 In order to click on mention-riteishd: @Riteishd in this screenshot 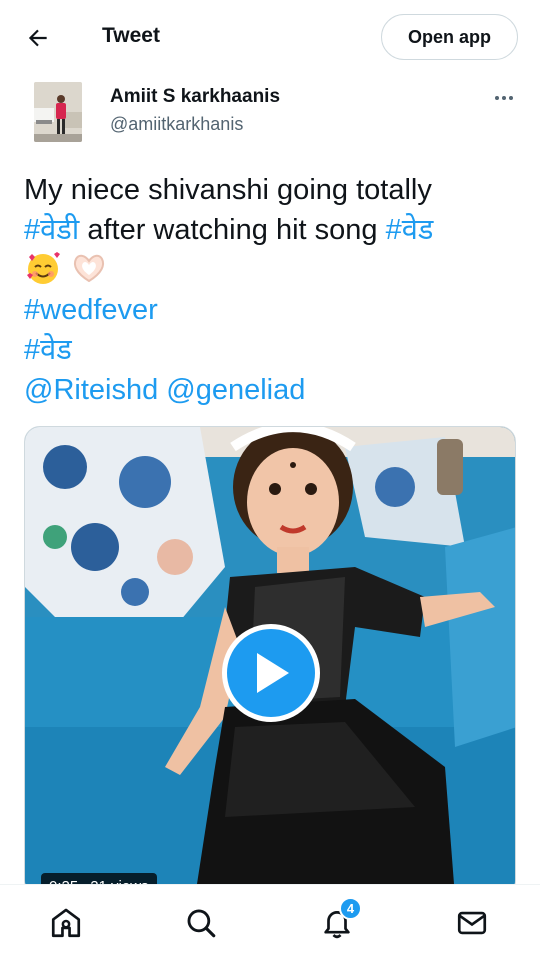, I will do `click(91, 390)`.